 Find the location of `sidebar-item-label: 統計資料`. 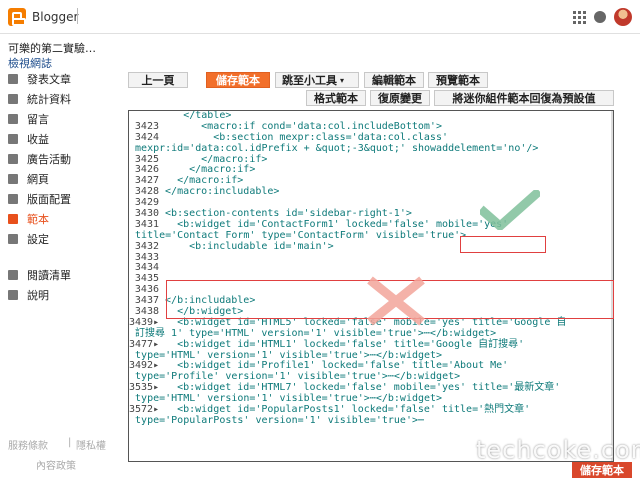

sidebar-item-label: 統計資料 is located at coordinates (49, 99).